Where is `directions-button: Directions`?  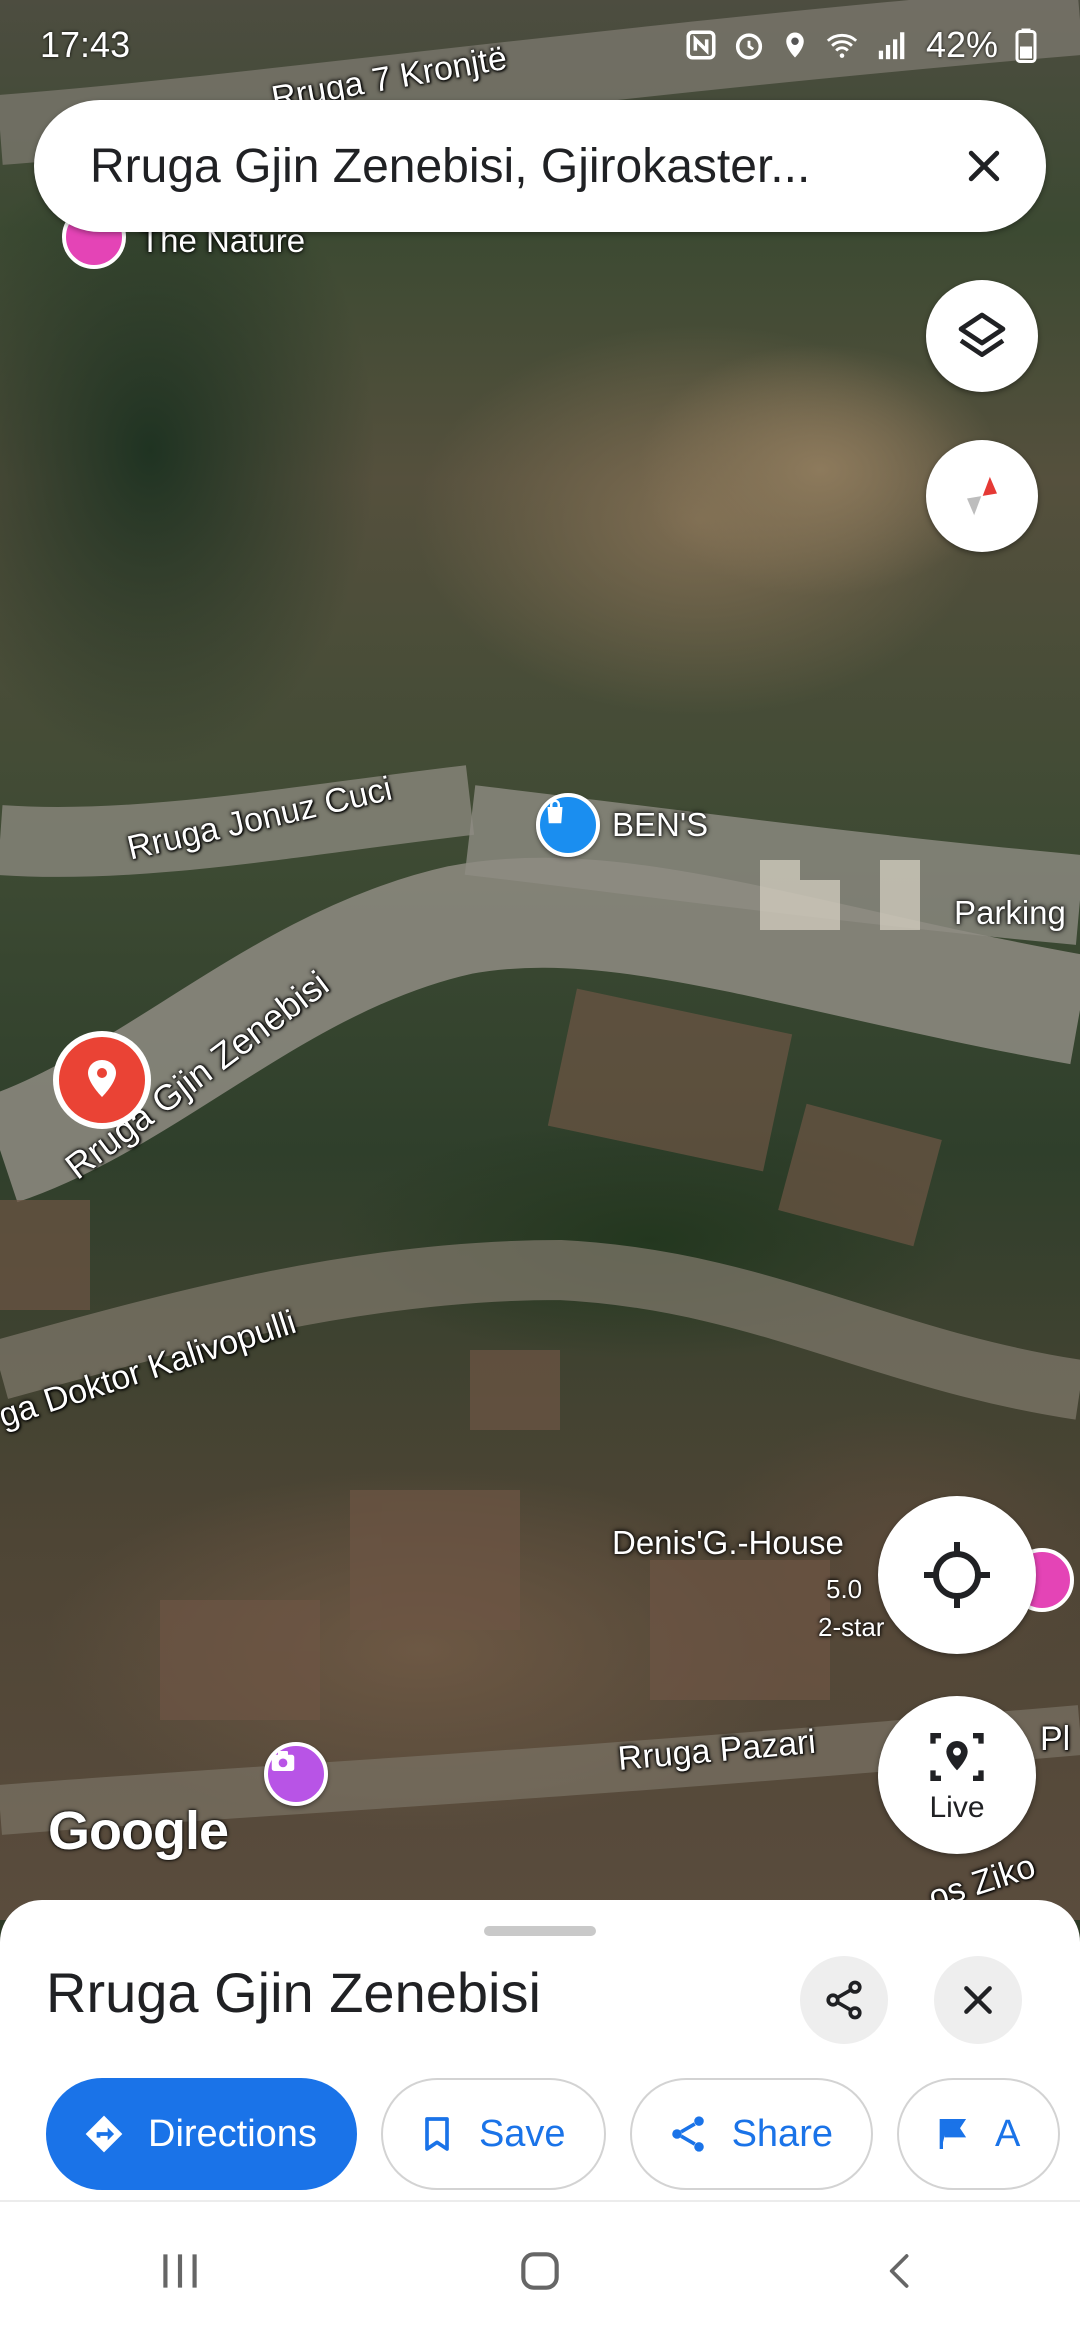
directions-button: Directions is located at coordinates (201, 2134).